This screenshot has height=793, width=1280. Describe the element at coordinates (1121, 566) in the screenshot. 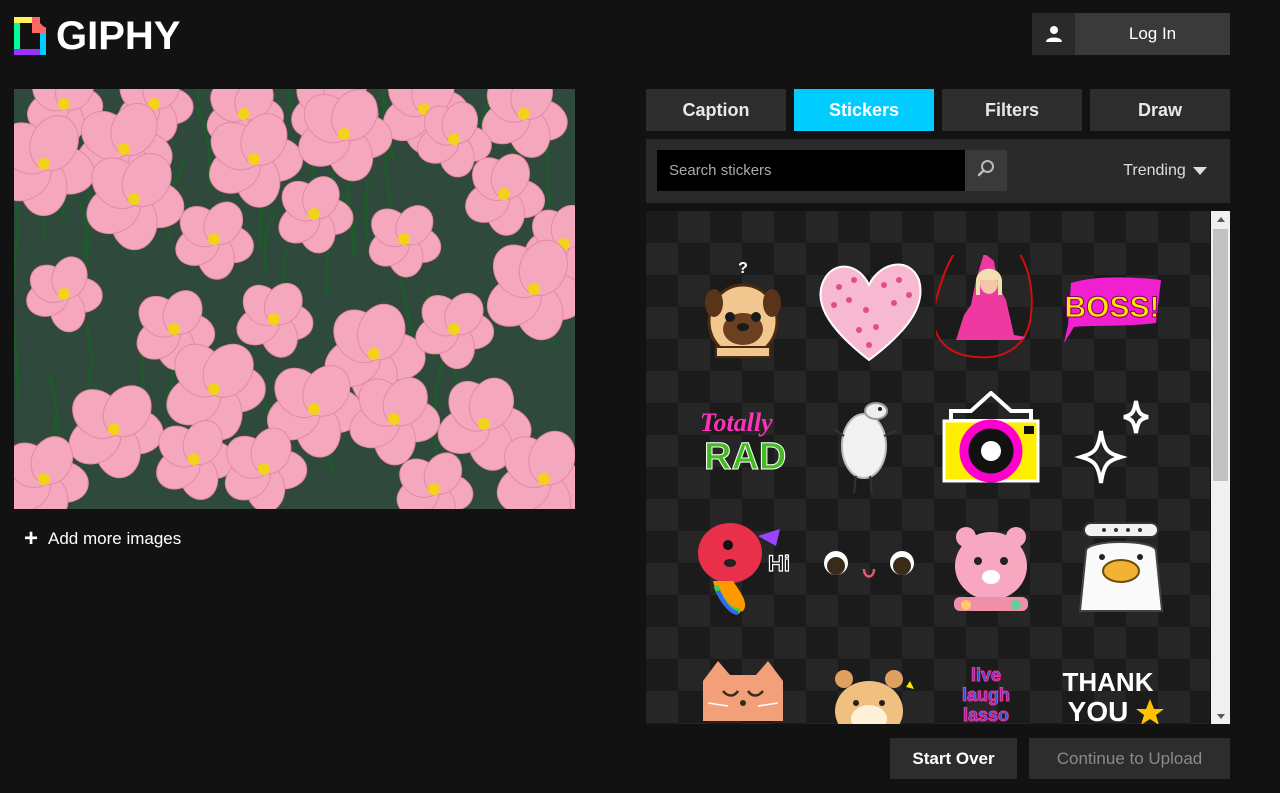

I see `sticker-duck` at that location.